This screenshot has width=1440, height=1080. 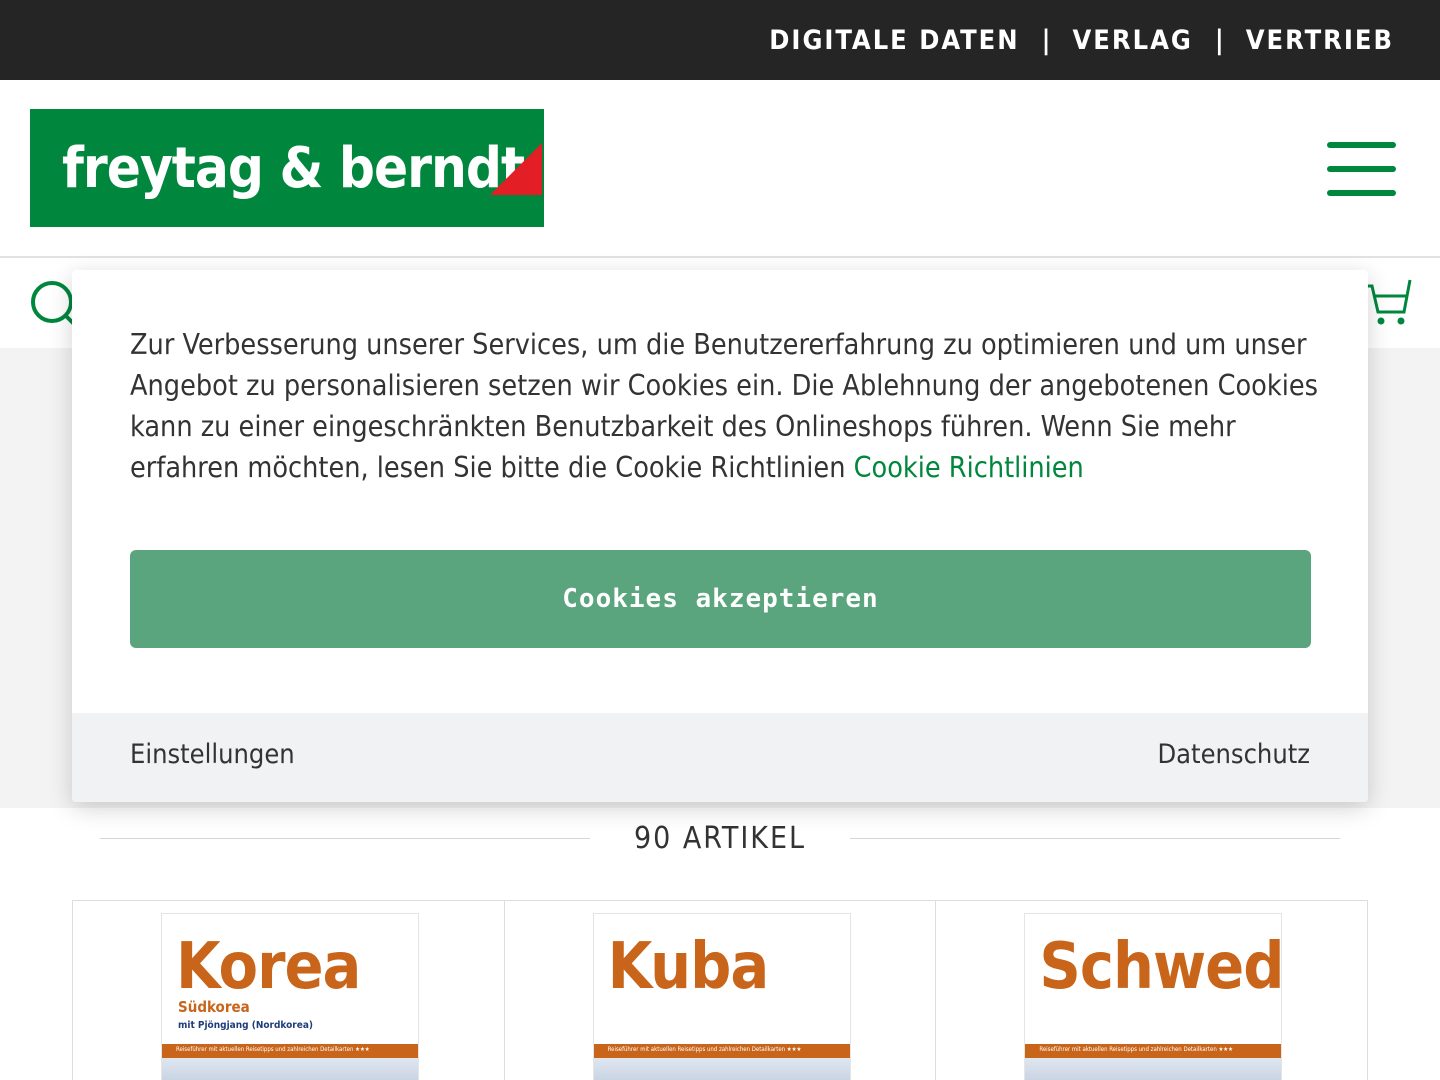 I want to click on logo-text: freytag & berndt, so click(x=293, y=168).